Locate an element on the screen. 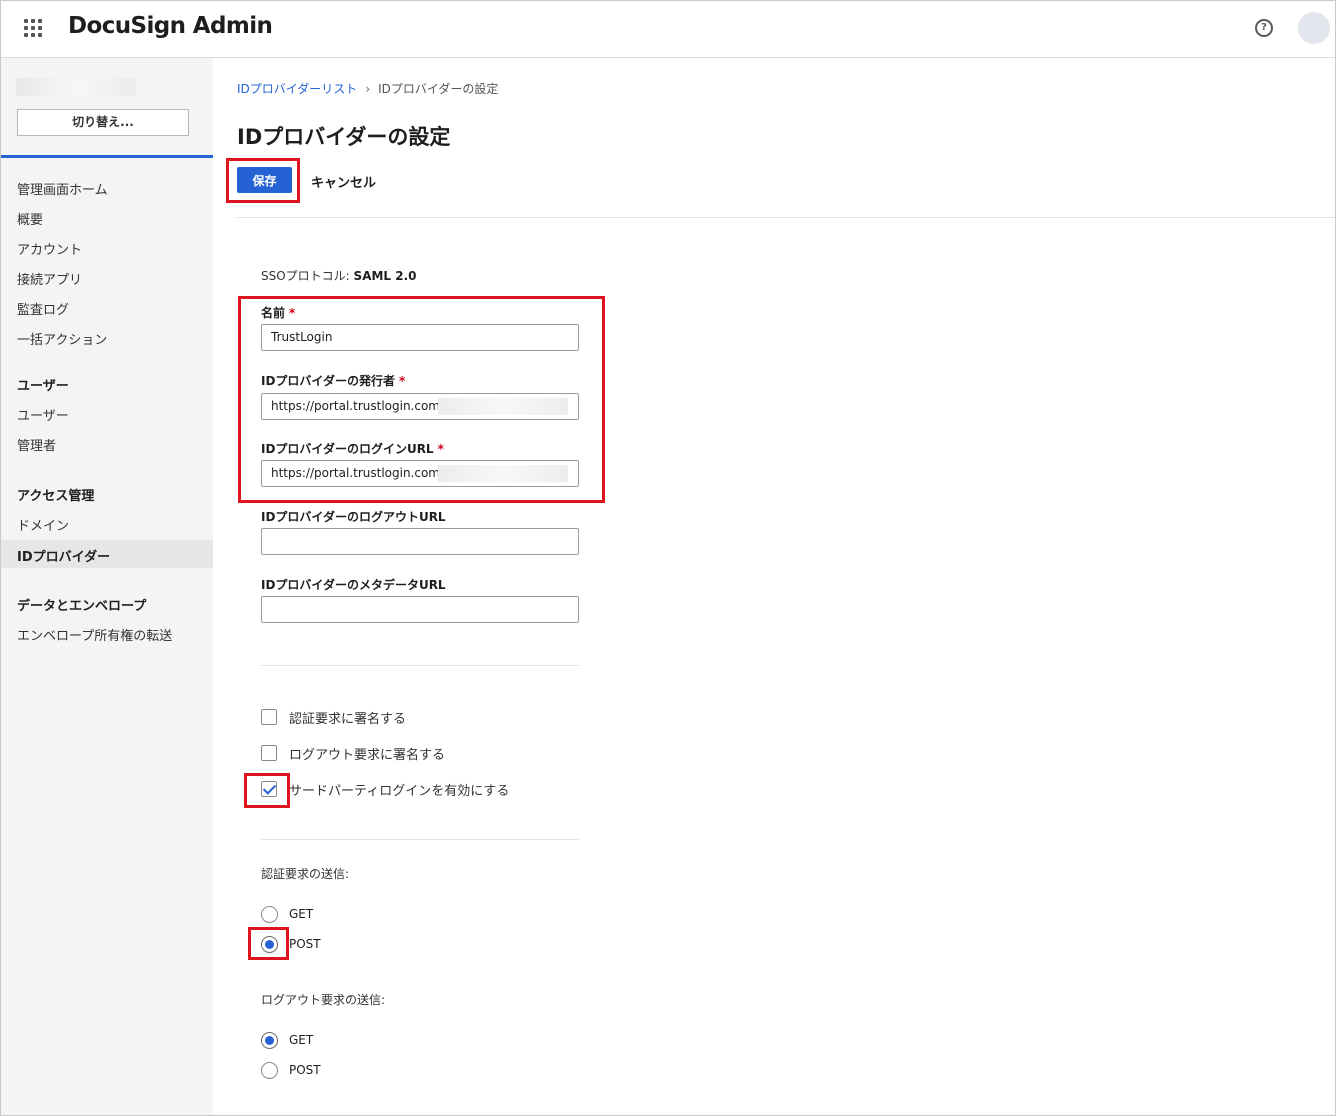 The width and height of the screenshot is (1336, 1116). third-party-login-checkbox is located at coordinates (269, 789).